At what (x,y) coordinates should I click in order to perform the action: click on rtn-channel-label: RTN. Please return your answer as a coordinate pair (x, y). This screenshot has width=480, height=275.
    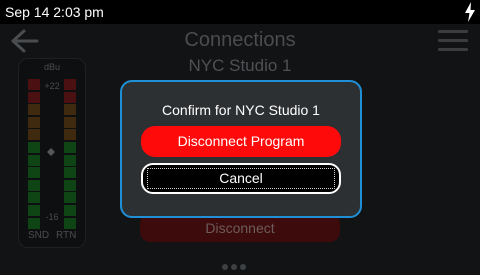
    Looking at the image, I should click on (66, 235).